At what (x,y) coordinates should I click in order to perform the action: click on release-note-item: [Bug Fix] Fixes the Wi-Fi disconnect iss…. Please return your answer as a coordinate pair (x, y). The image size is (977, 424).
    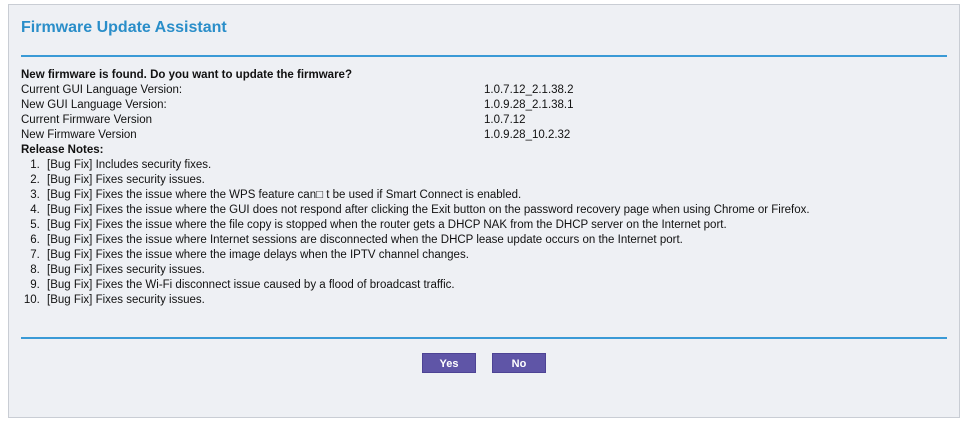
    Looking at the image, I should click on (492, 285).